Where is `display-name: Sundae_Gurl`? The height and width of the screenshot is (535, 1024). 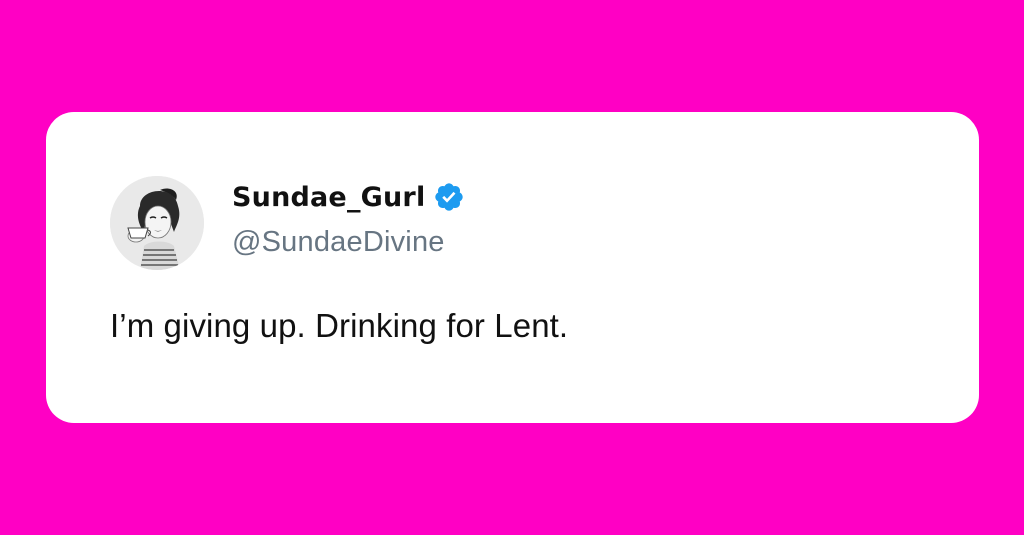 display-name: Sundae_Gurl is located at coordinates (328, 197).